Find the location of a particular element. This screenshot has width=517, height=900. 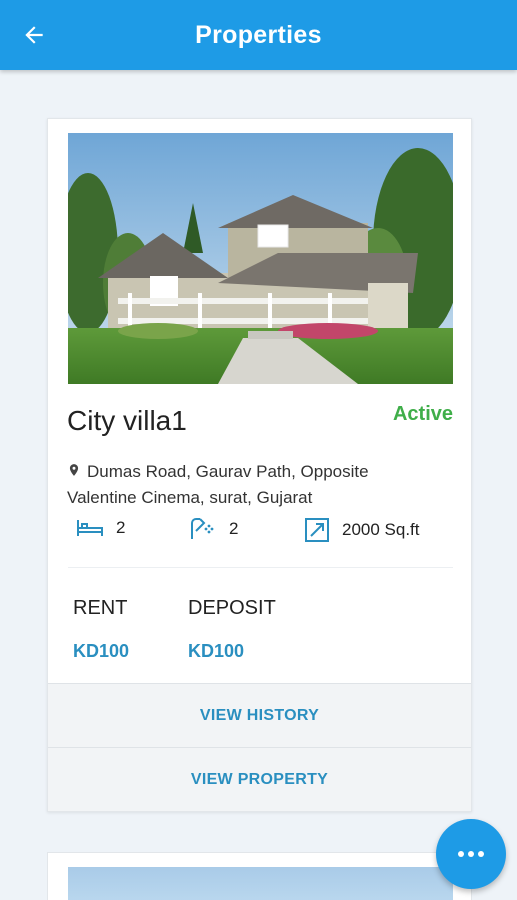

property-features: 2 2 2000 Sq.ft is located at coordinates (266, 532).